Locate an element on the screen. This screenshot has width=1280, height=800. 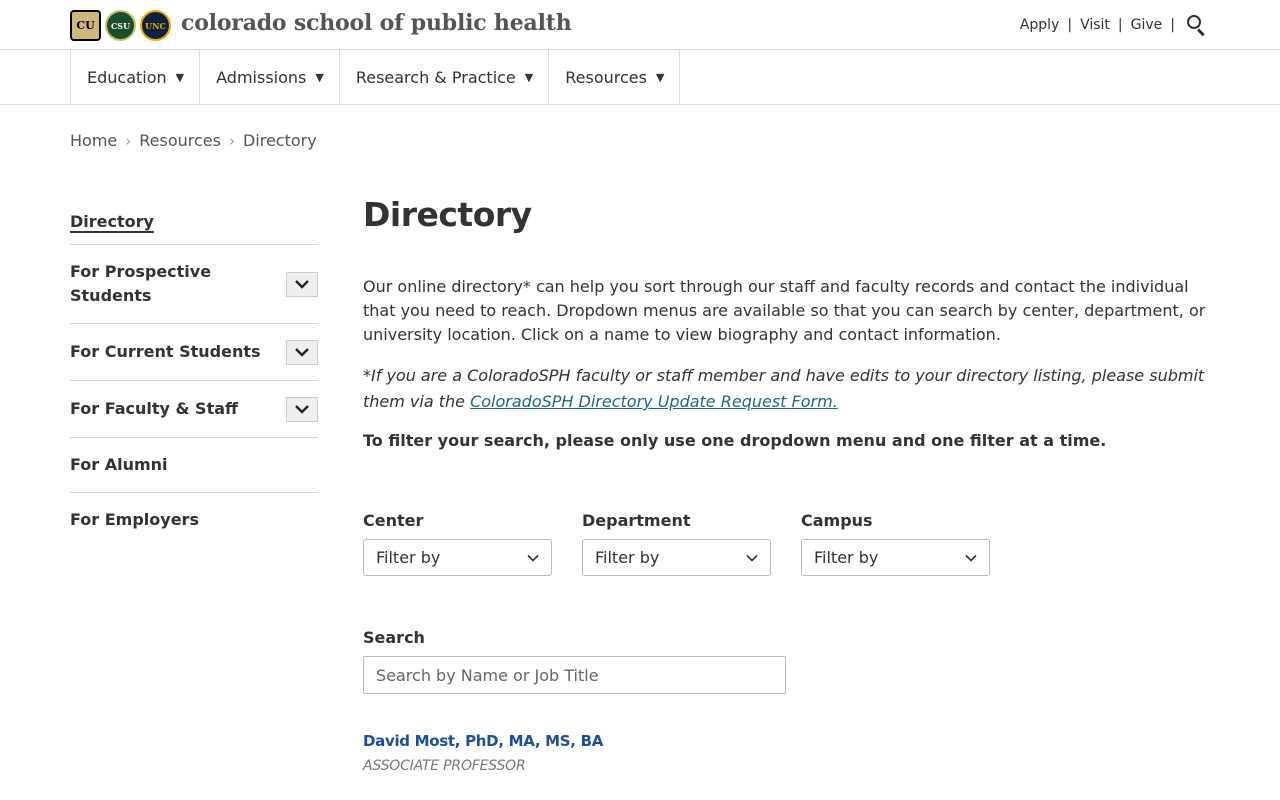
sidebar-item-label: Directory is located at coordinates (112, 221).